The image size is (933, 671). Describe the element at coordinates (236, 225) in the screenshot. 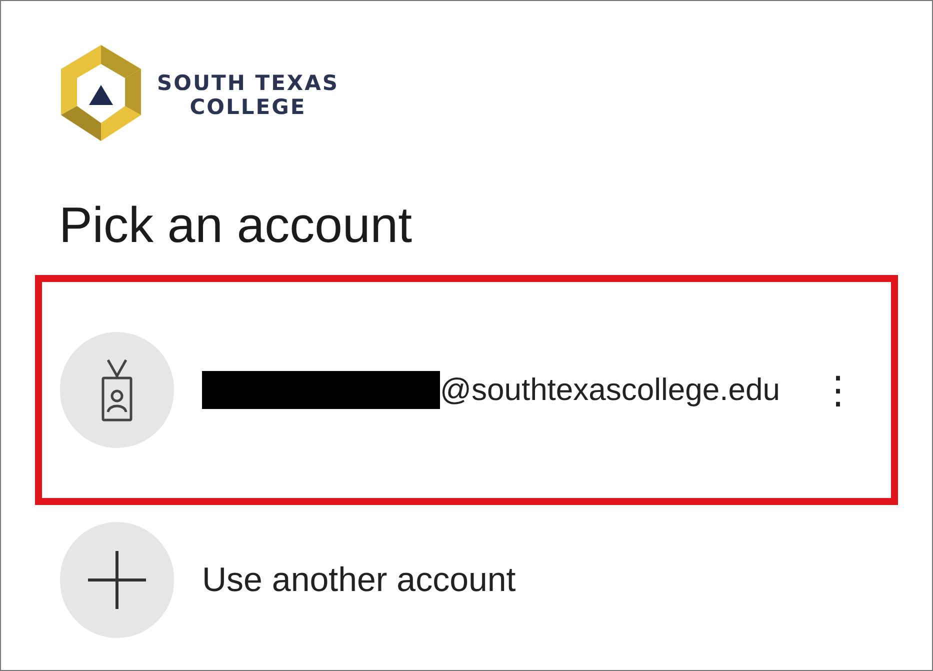

I see `page-heading: Pick an account` at that location.